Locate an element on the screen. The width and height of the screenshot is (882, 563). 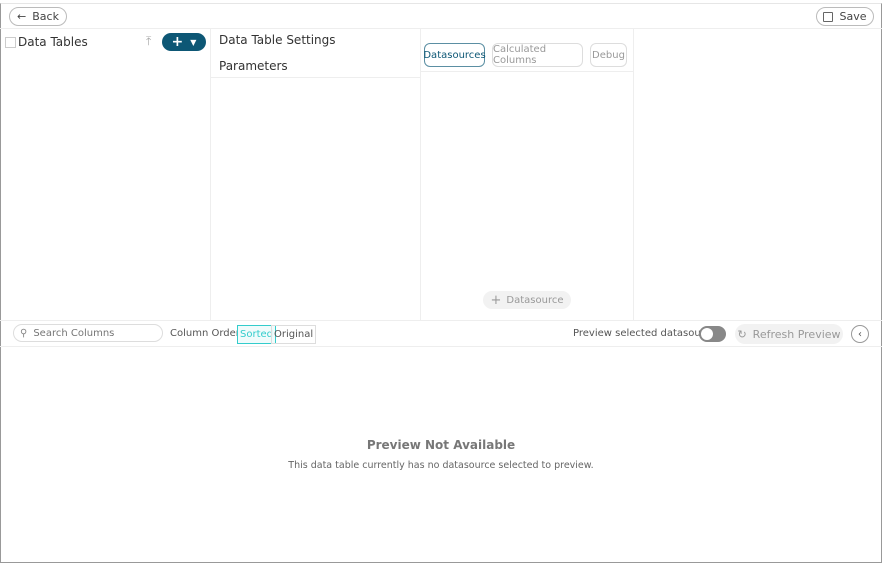
preview-toggle is located at coordinates (712, 334).